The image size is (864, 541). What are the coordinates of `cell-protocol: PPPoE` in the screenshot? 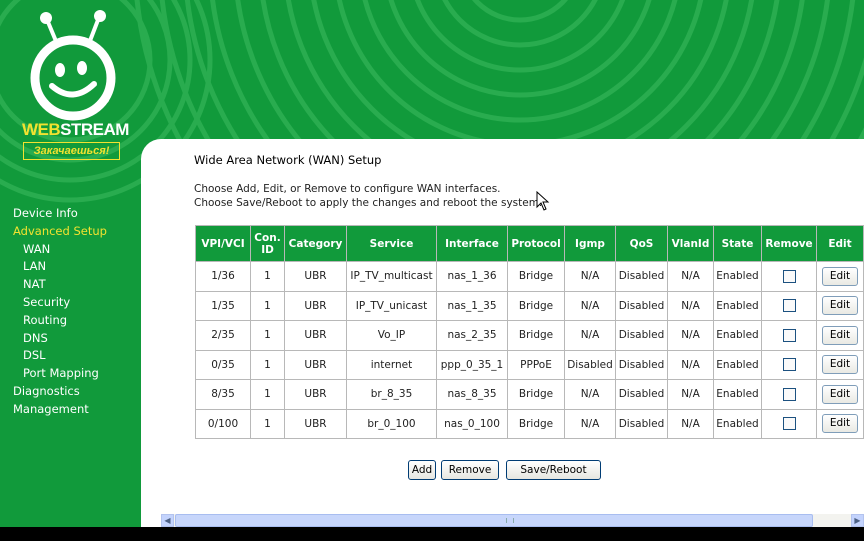 It's located at (536, 364).